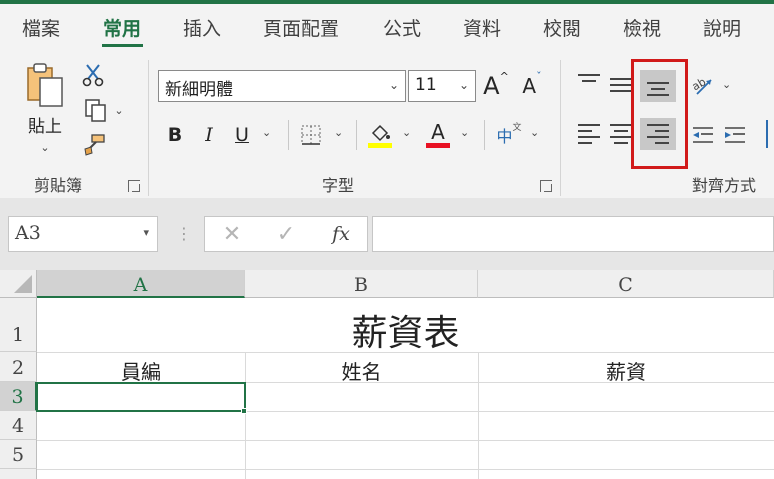  I want to click on font-color-letter: A, so click(438, 131).